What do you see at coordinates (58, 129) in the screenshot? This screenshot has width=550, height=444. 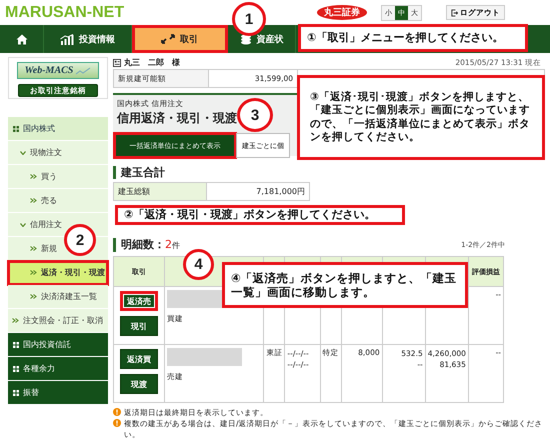 I see `menu-section: 国内株式` at bounding box center [58, 129].